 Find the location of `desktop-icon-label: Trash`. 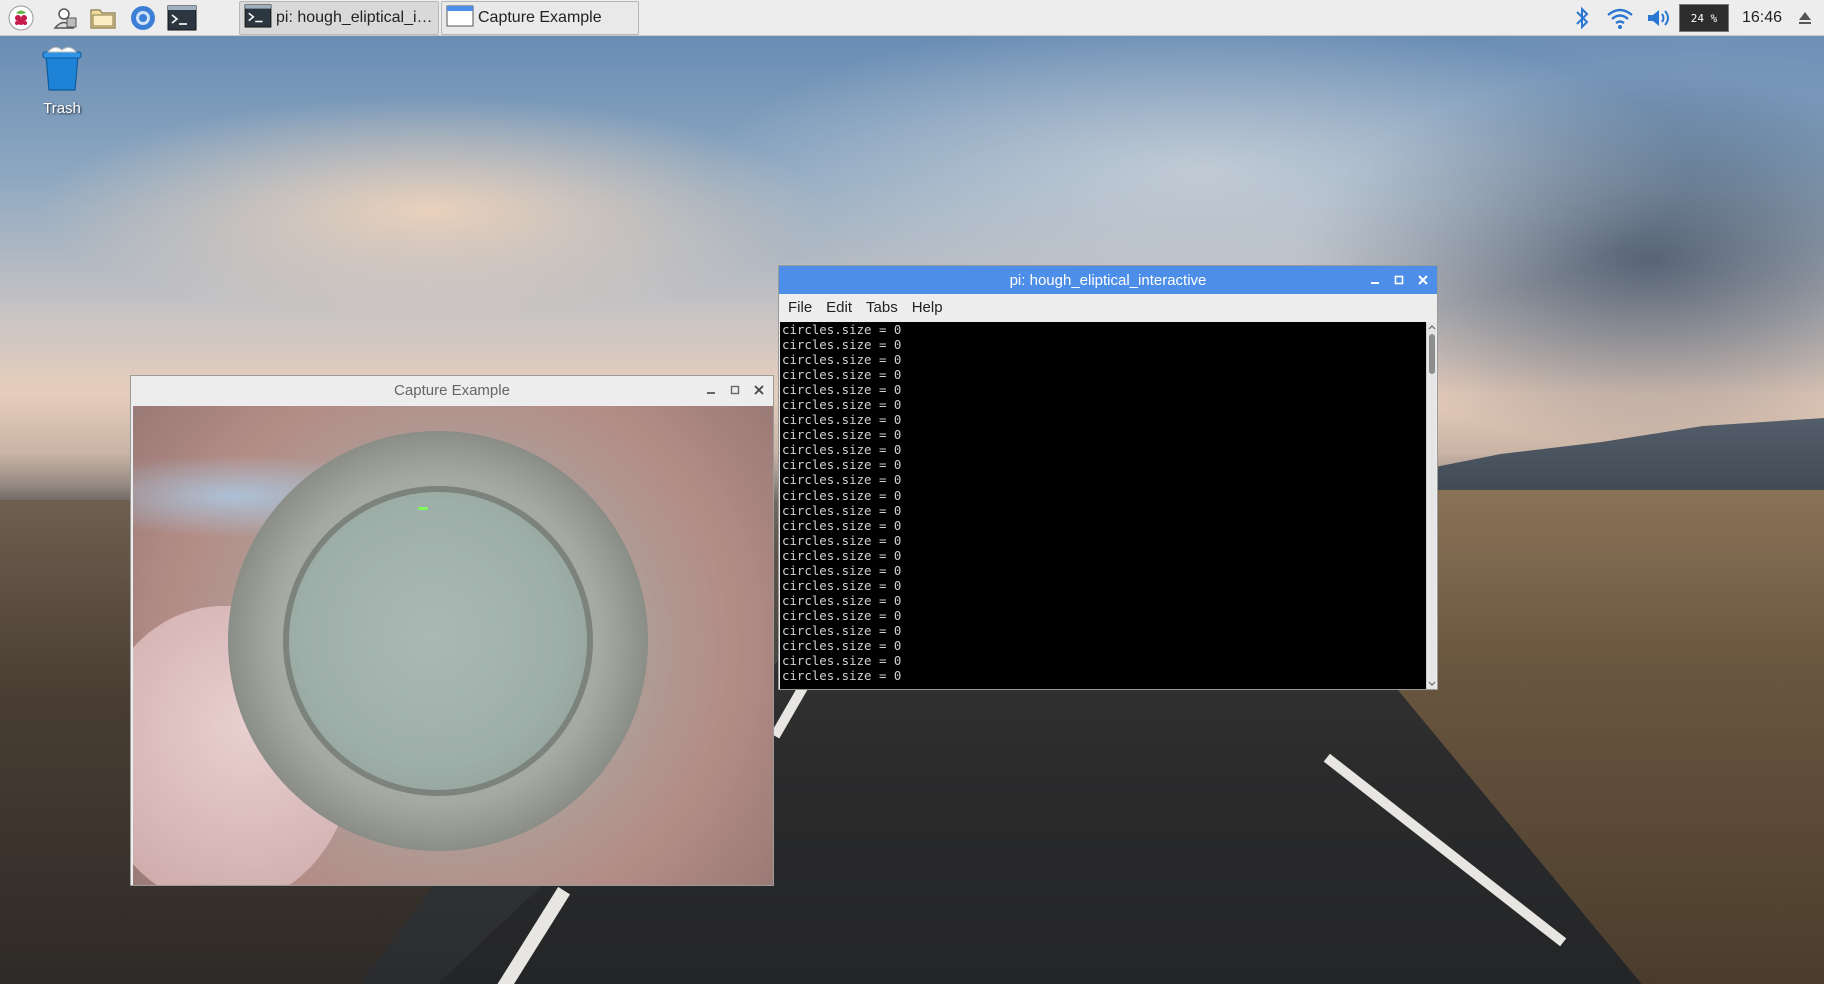

desktop-icon-label: Trash is located at coordinates (62, 108).